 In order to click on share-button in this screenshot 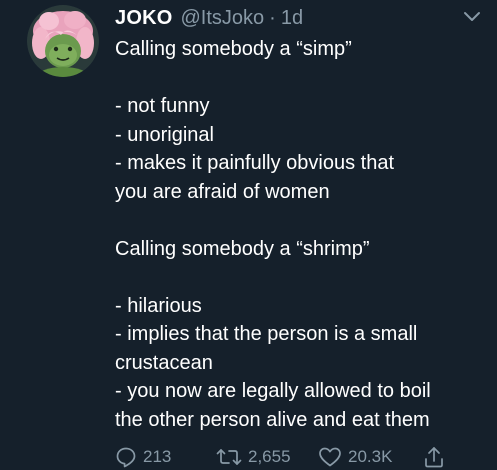, I will do `click(434, 456)`.